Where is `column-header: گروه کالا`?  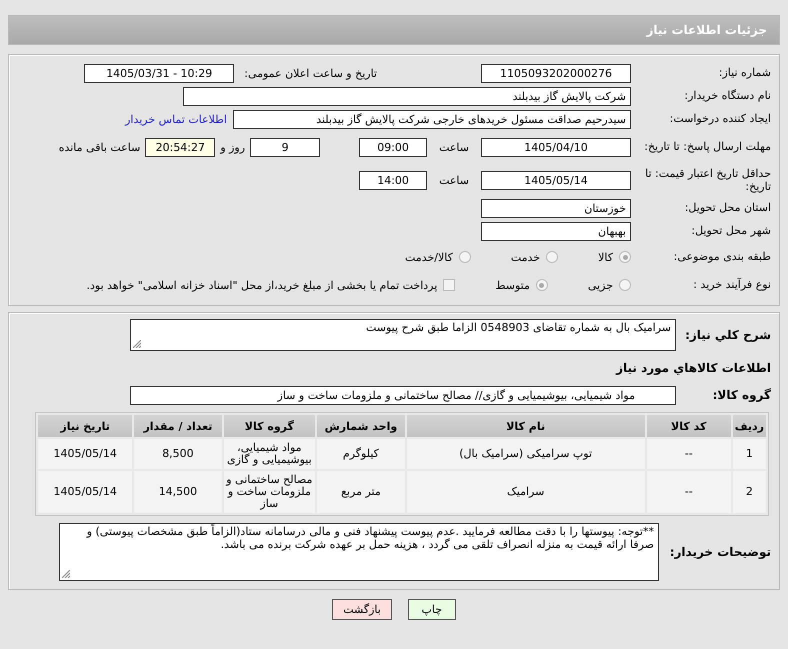
column-header: گروه کالا is located at coordinates (270, 426).